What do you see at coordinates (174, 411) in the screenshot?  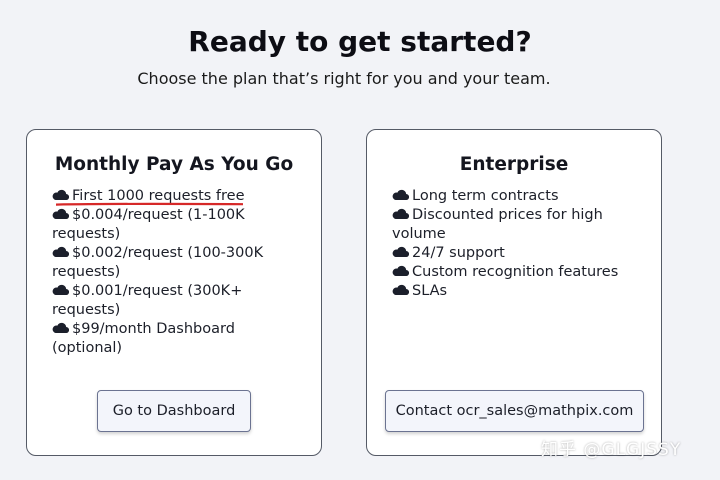 I see `go-to-dashboard-button: Go to Dashboard` at bounding box center [174, 411].